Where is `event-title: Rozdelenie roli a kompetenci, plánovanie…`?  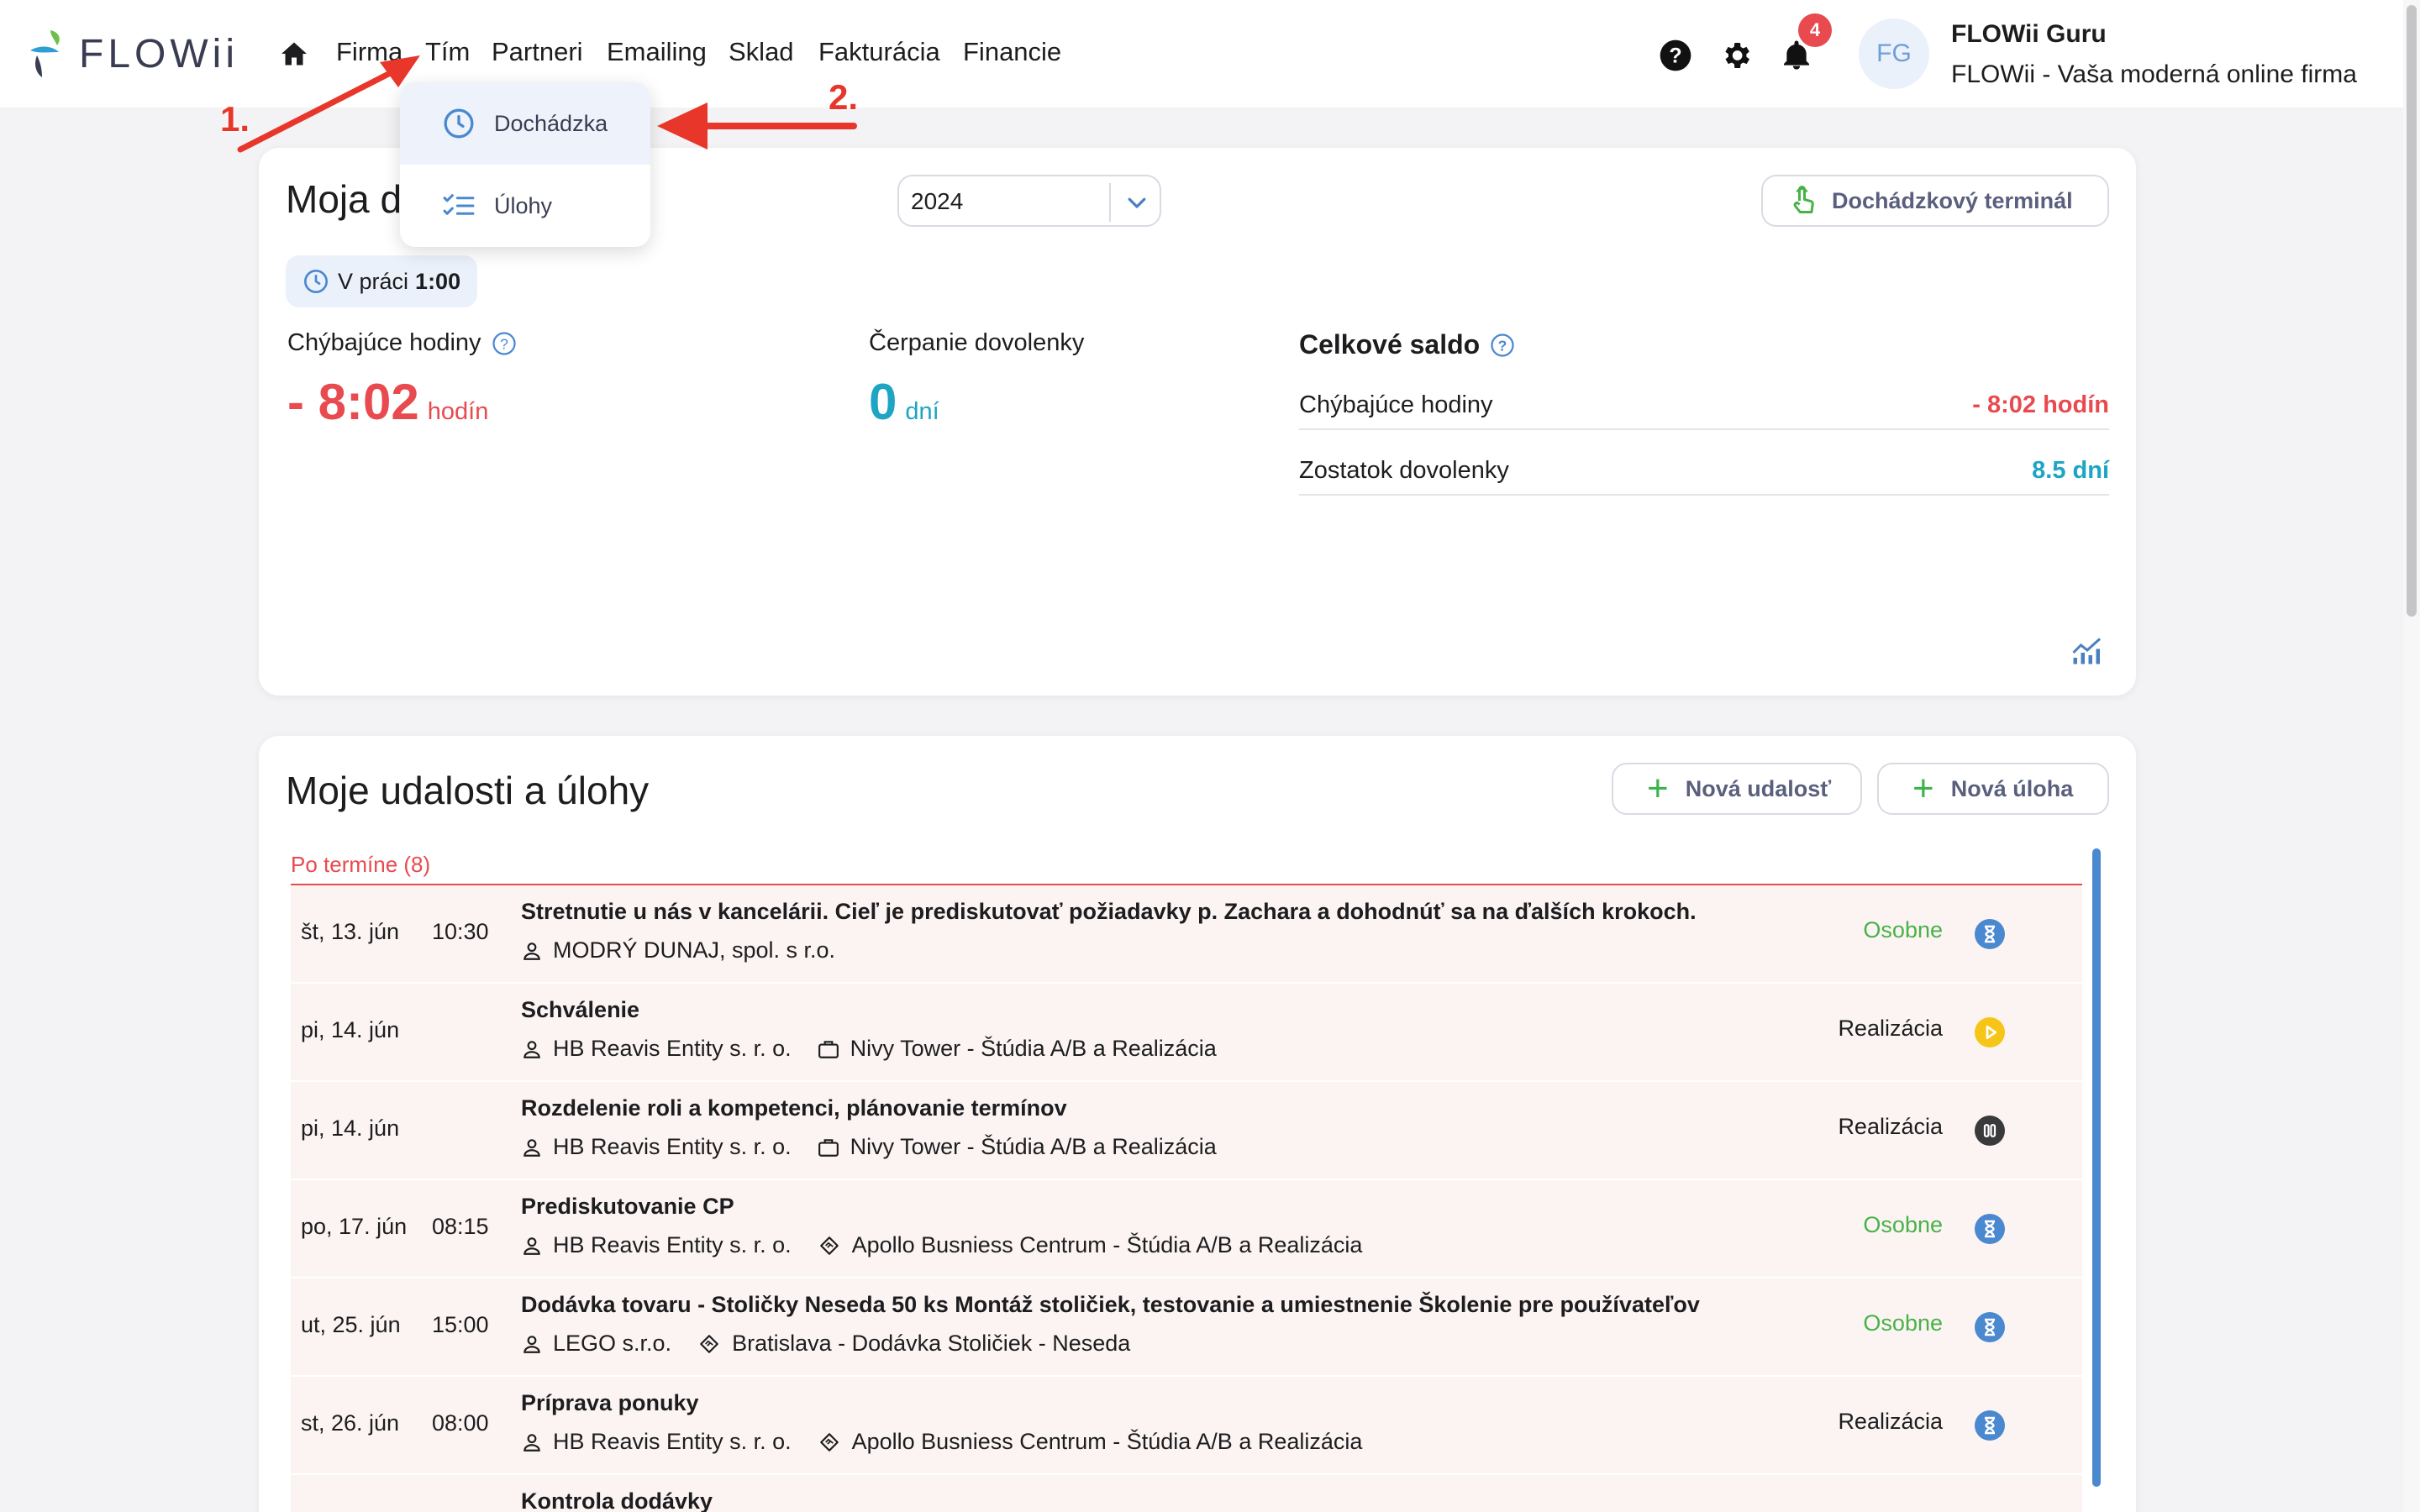 event-title: Rozdelenie roli a kompetenci, plánovanie… is located at coordinates (794, 1108).